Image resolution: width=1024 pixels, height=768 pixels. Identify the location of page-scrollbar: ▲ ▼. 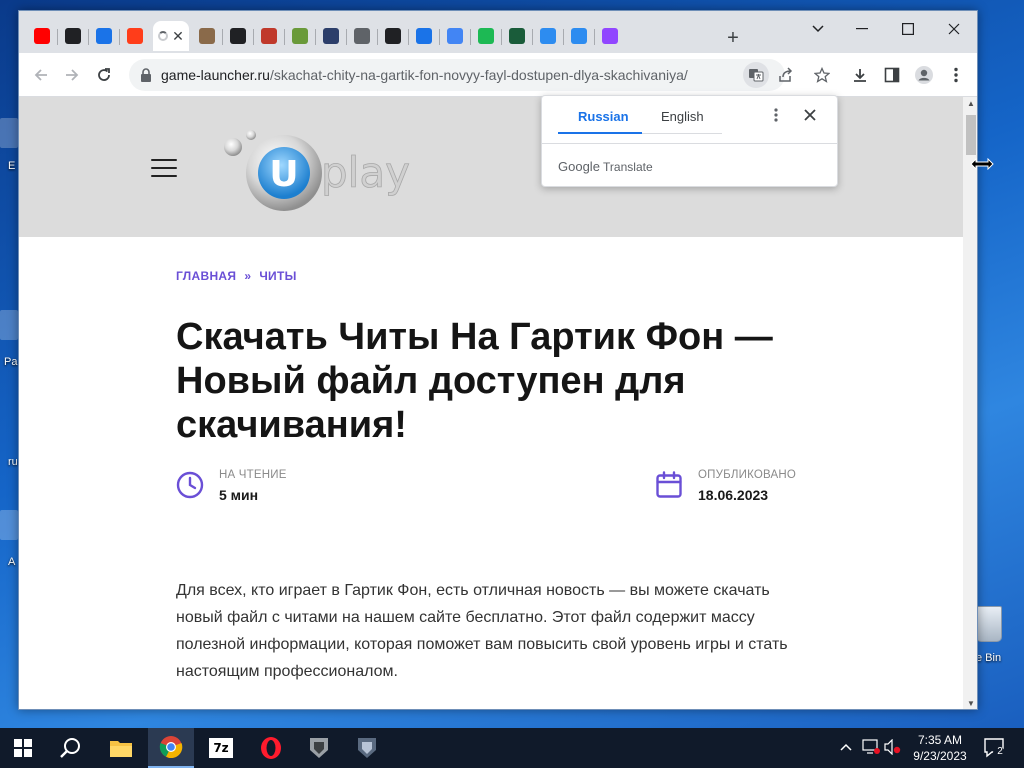
(970, 403).